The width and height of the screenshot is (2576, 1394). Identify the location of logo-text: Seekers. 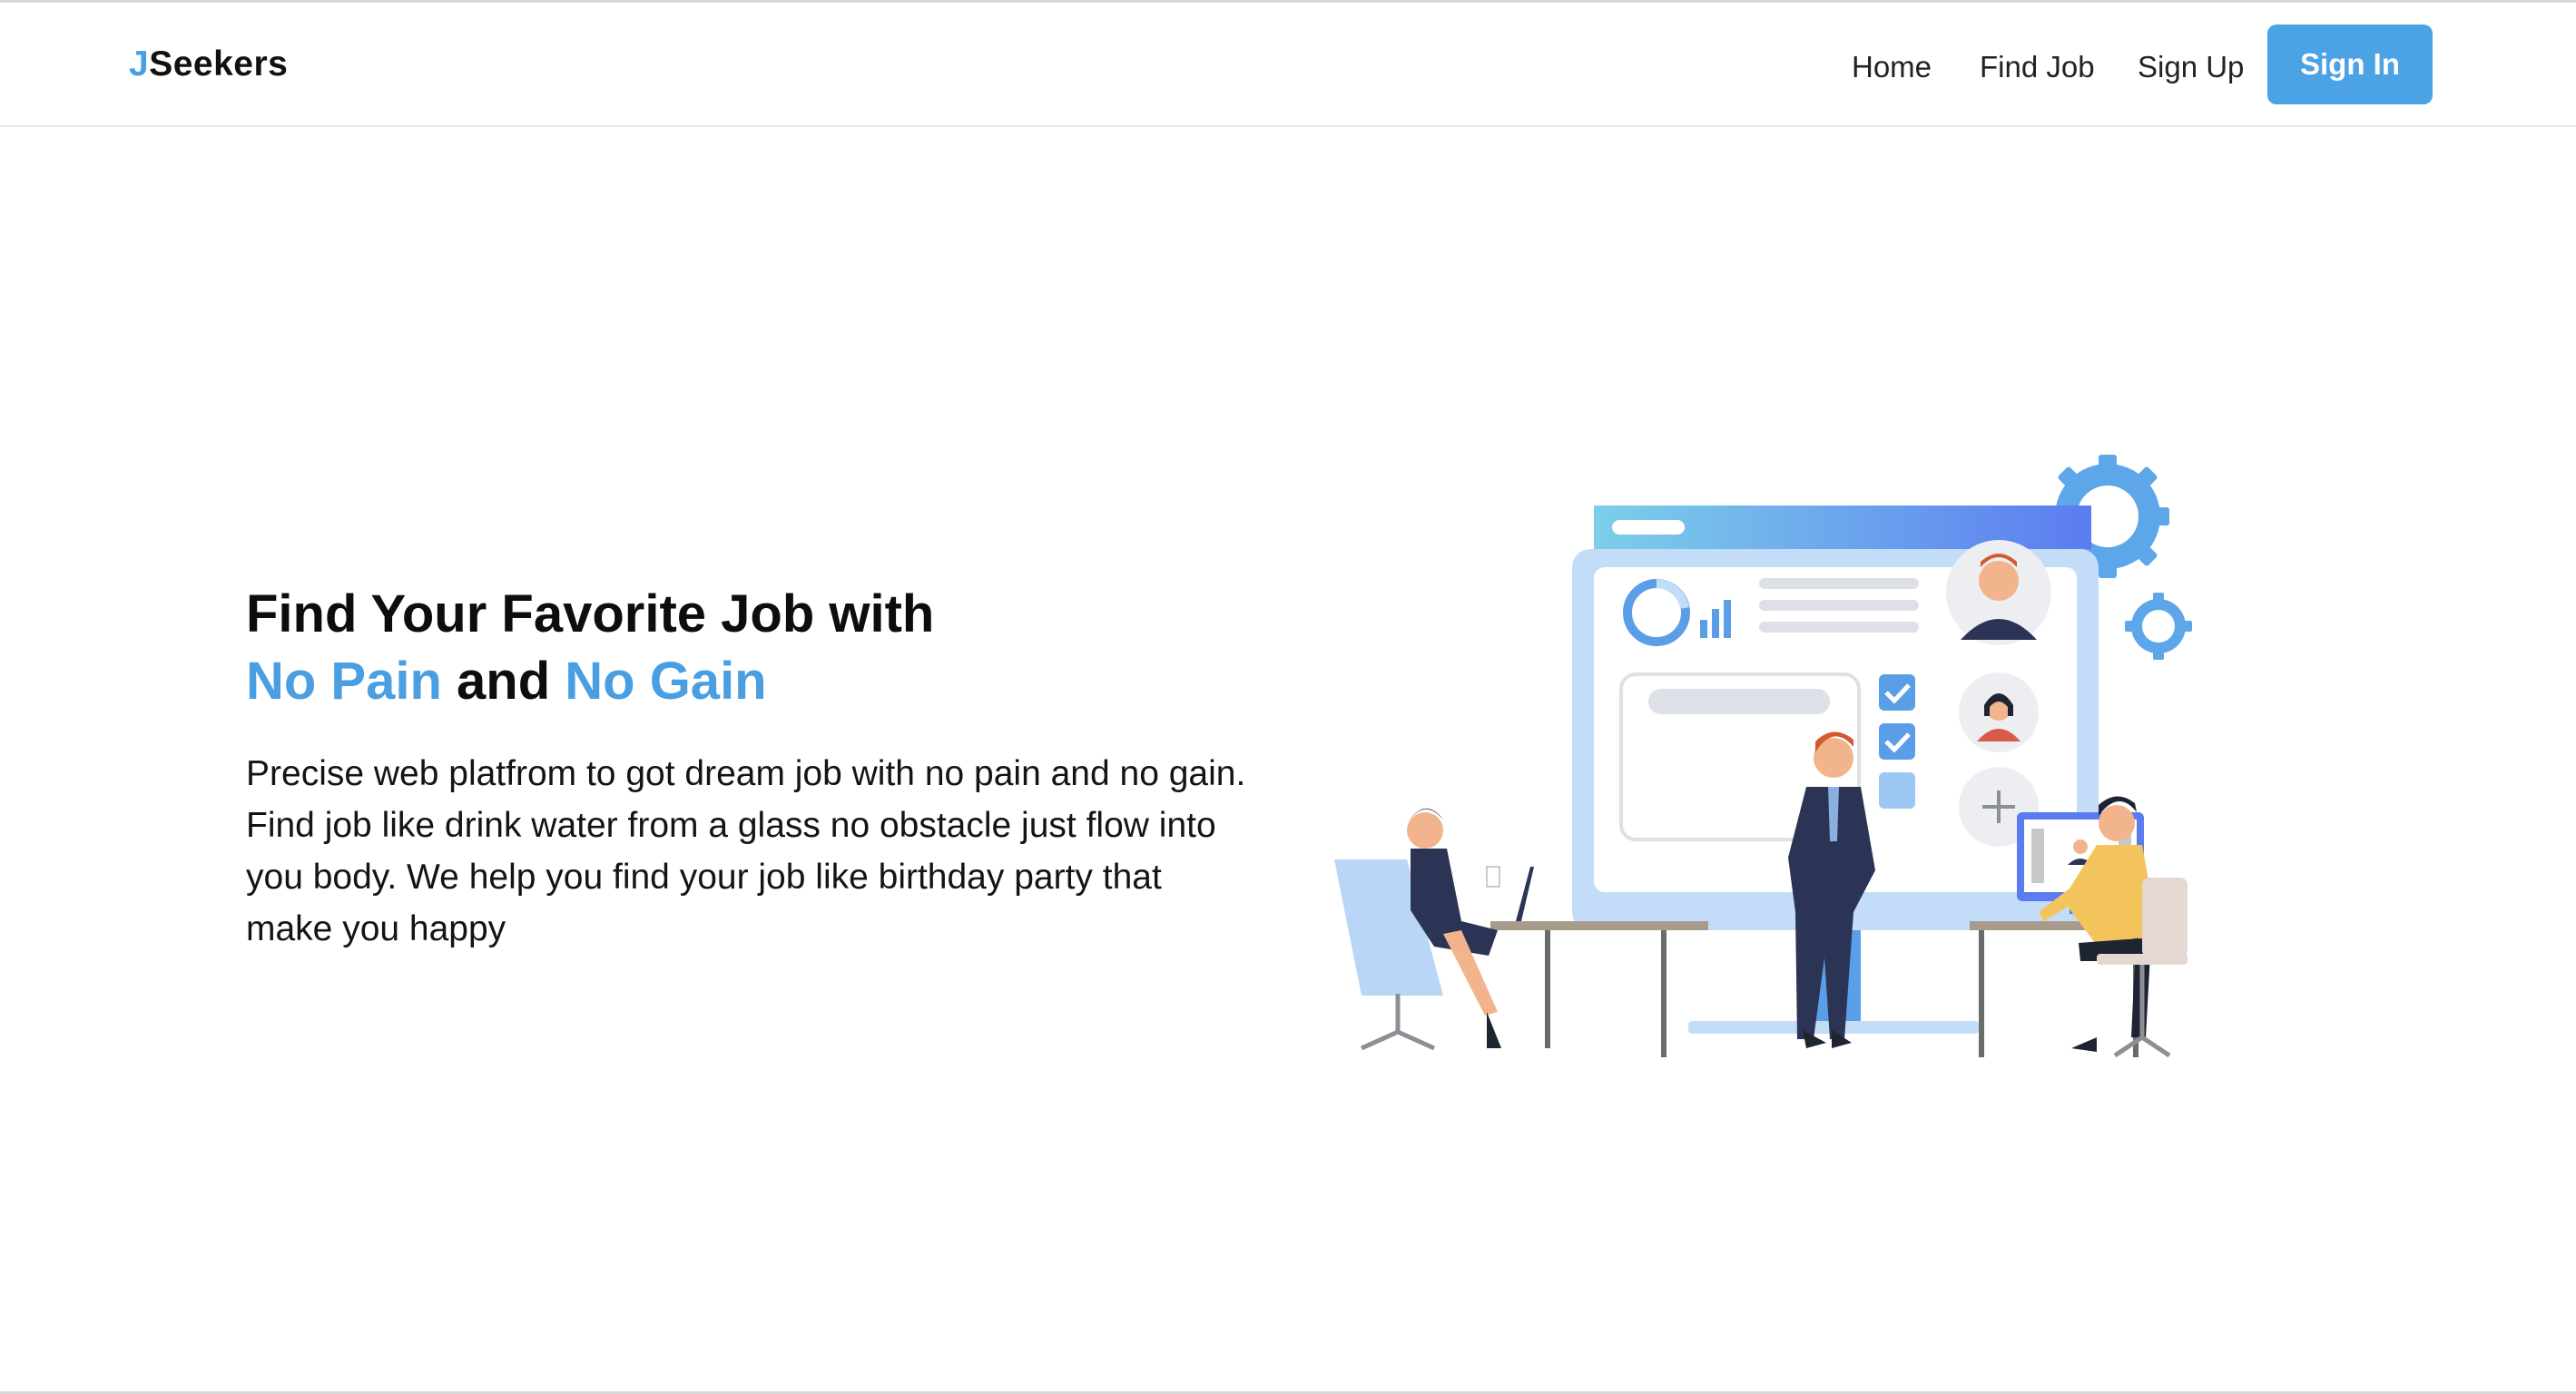
(219, 63).